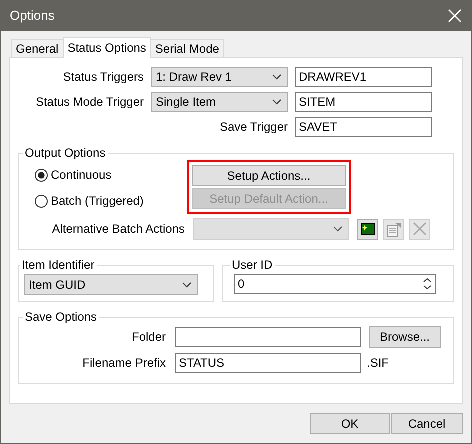 The image size is (472, 444). What do you see at coordinates (89, 102) in the screenshot?
I see `field-label: Status Mode Trigger` at bounding box center [89, 102].